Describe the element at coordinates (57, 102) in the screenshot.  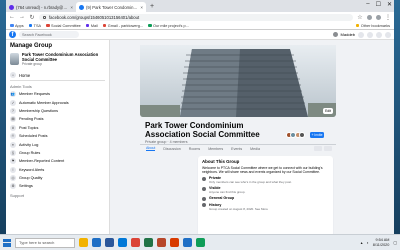
I see `sidebar-item-automatic-member-approvals: ✓ Automatic Member Approvals` at that location.